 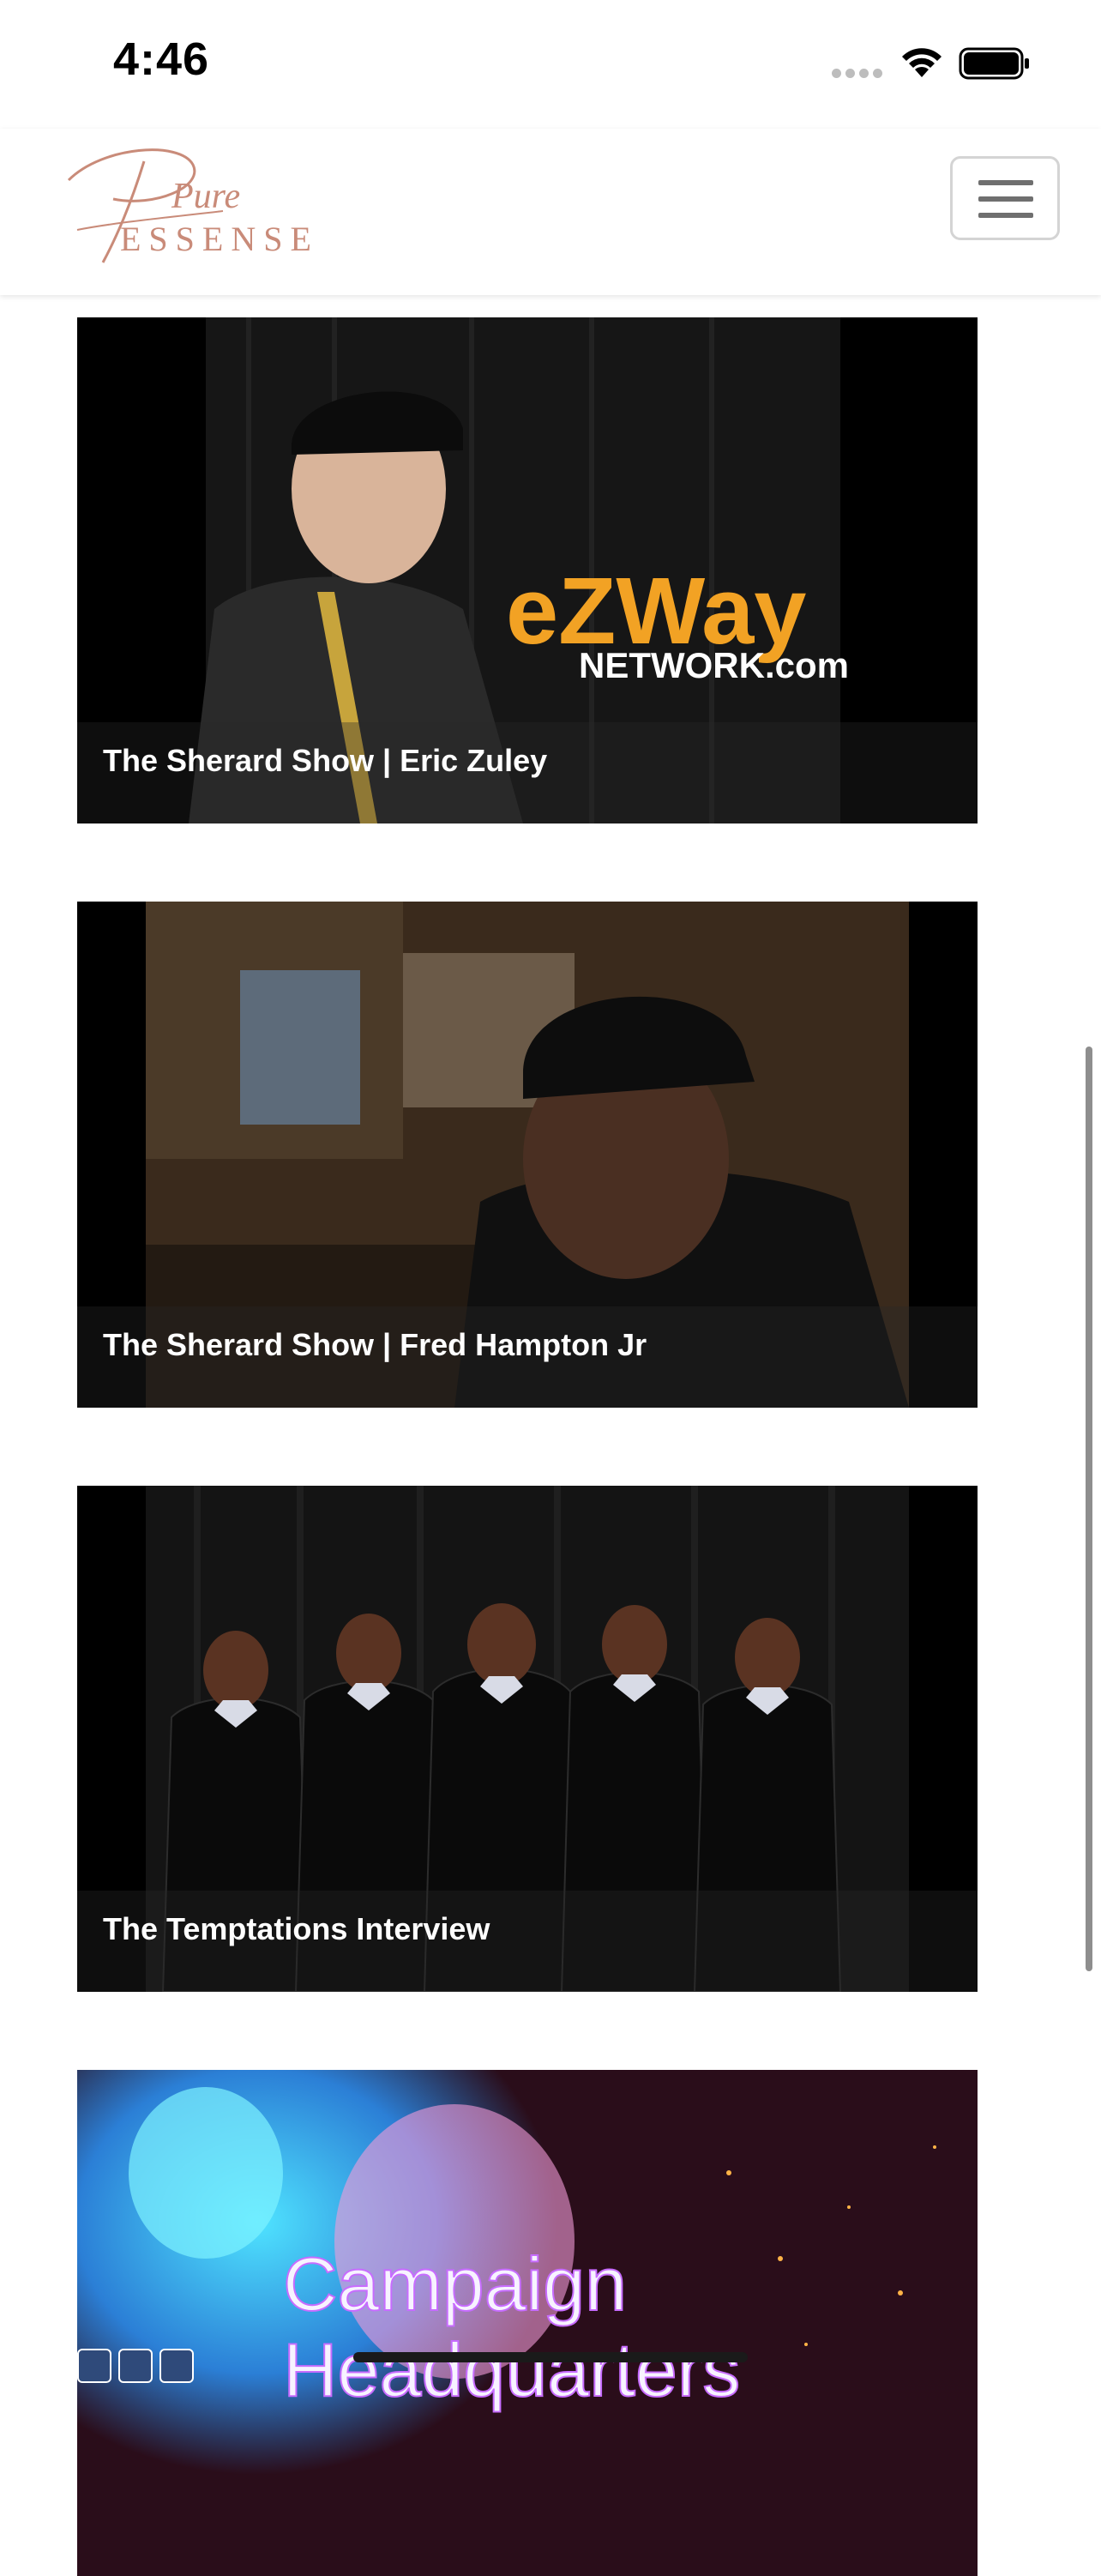 What do you see at coordinates (1005, 198) in the screenshot?
I see `menu-button` at bounding box center [1005, 198].